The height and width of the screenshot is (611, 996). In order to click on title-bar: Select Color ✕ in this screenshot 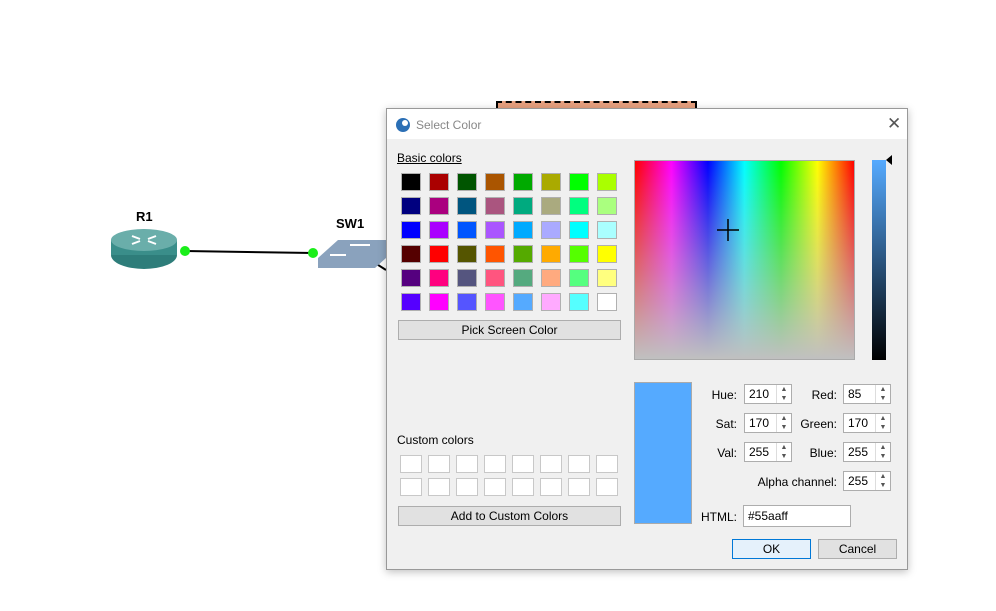, I will do `click(647, 124)`.